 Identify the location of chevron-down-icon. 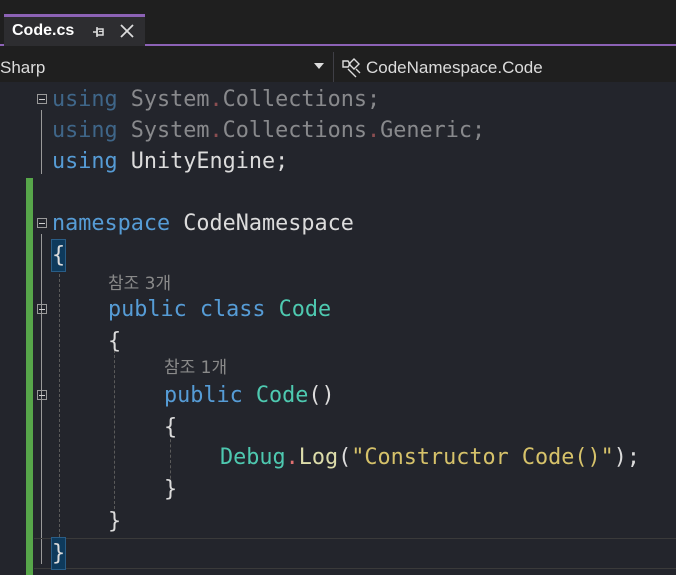
(319, 66).